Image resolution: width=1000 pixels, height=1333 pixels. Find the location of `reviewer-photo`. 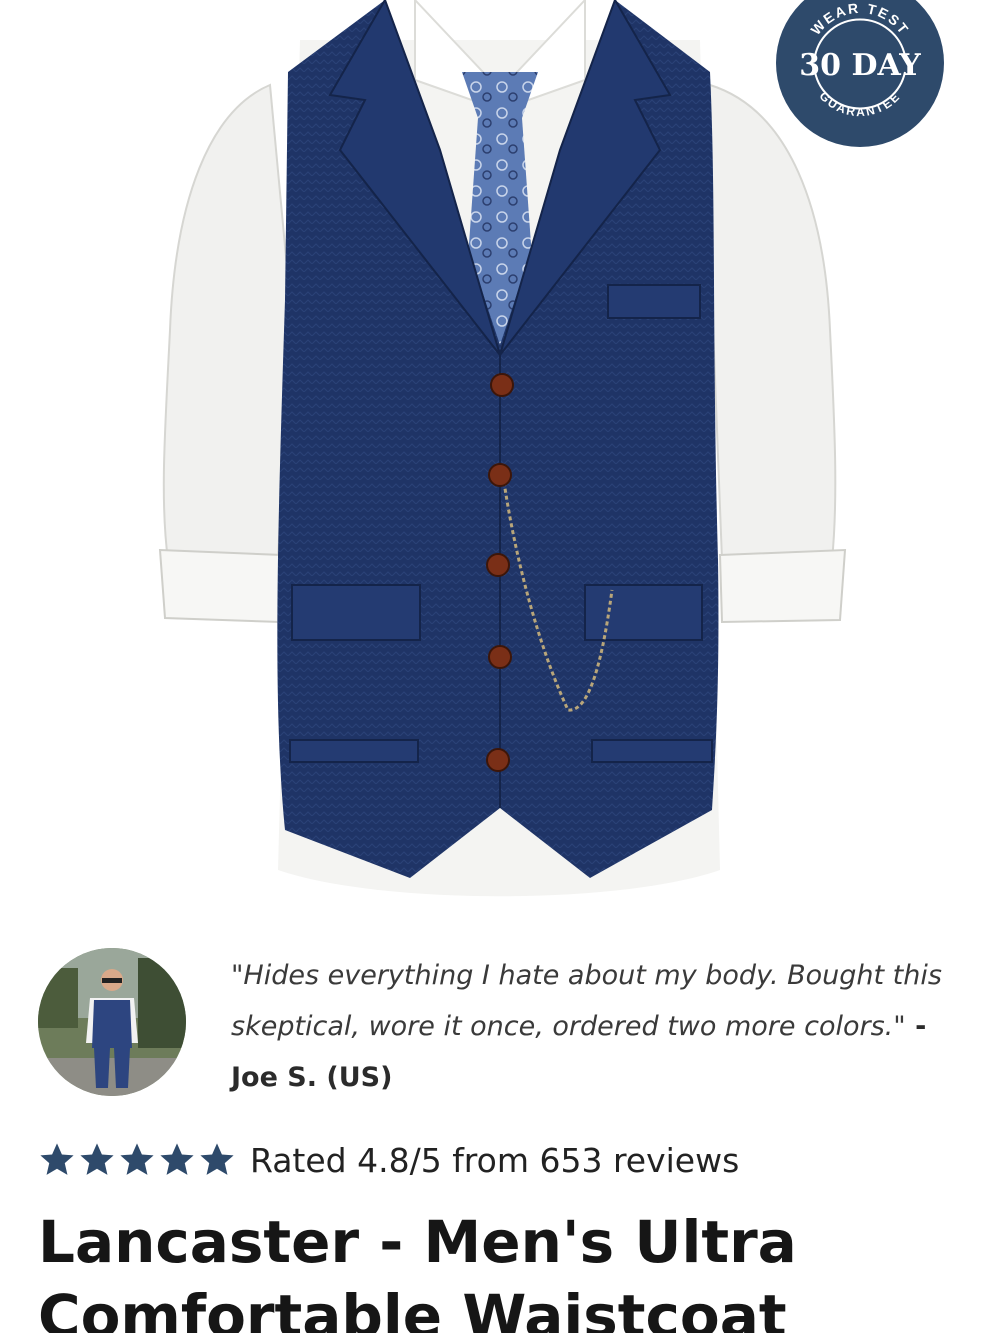

reviewer-photo is located at coordinates (112, 1022).